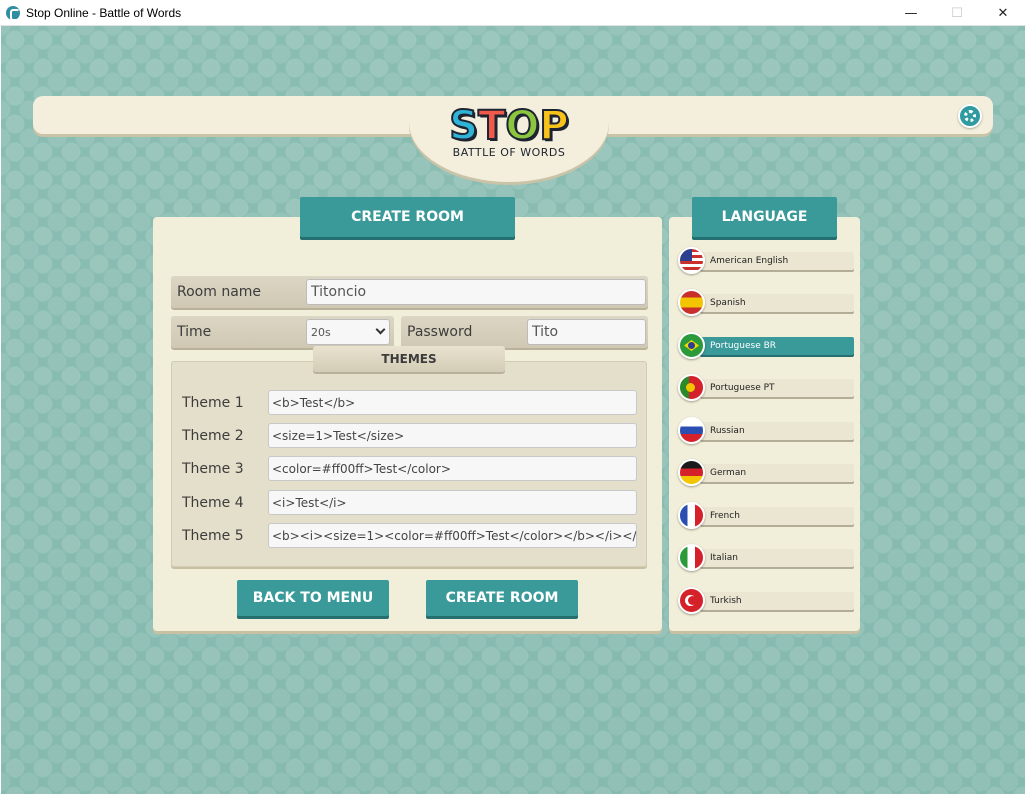 The width and height of the screenshot is (1026, 795). I want to click on russia-flag-icon, so click(691, 430).